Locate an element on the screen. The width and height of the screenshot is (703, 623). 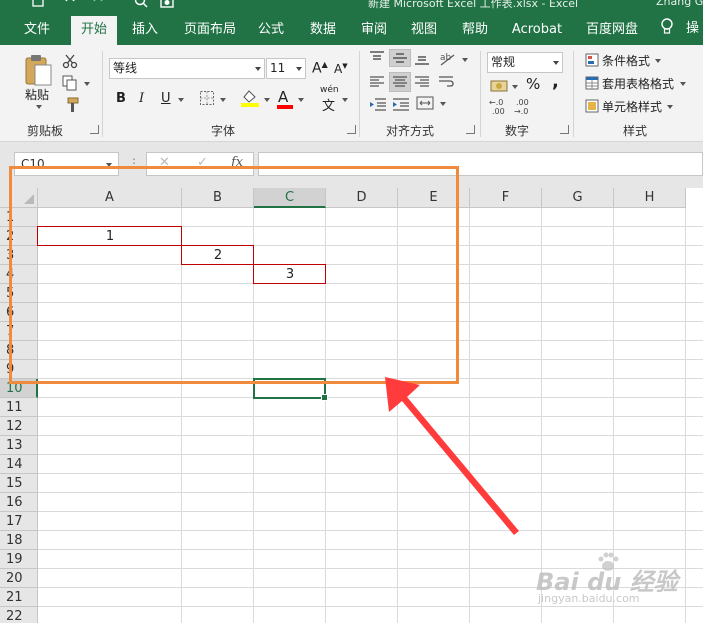
tab-file: 文件 is located at coordinates (37, 30).